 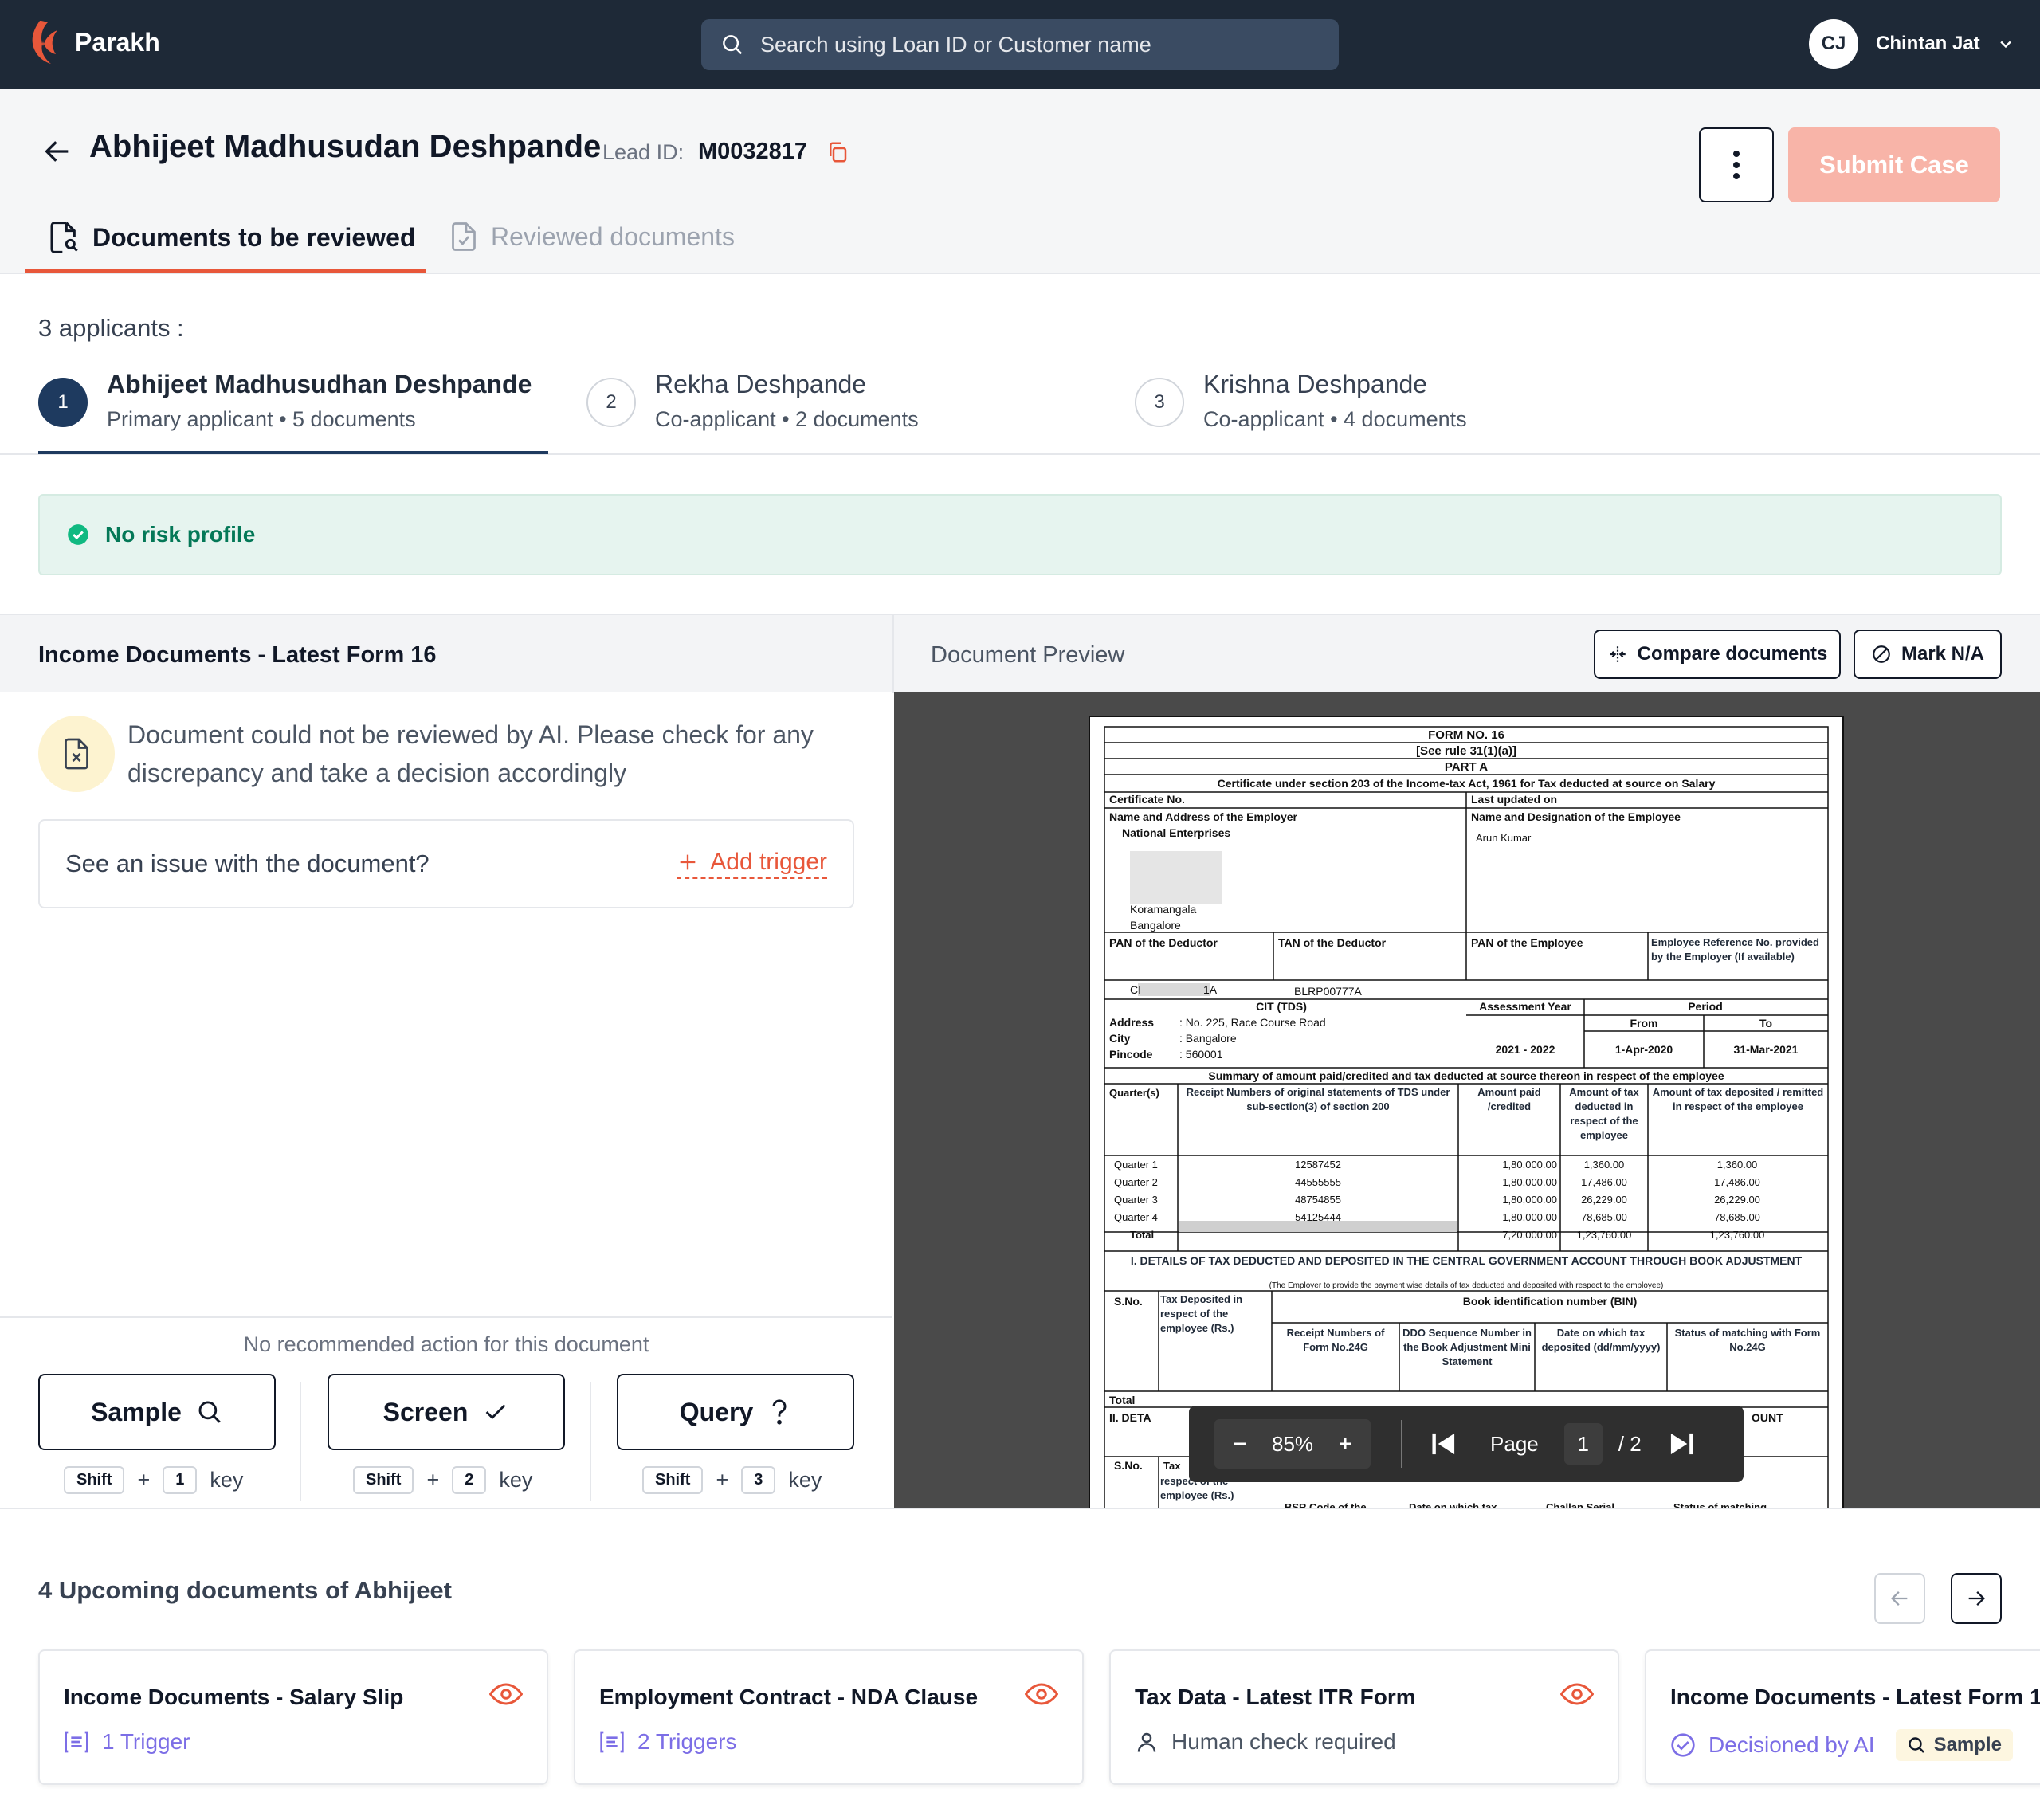 What do you see at coordinates (1911, 44) in the screenshot?
I see `user-menu: CJ Chintan Jat` at bounding box center [1911, 44].